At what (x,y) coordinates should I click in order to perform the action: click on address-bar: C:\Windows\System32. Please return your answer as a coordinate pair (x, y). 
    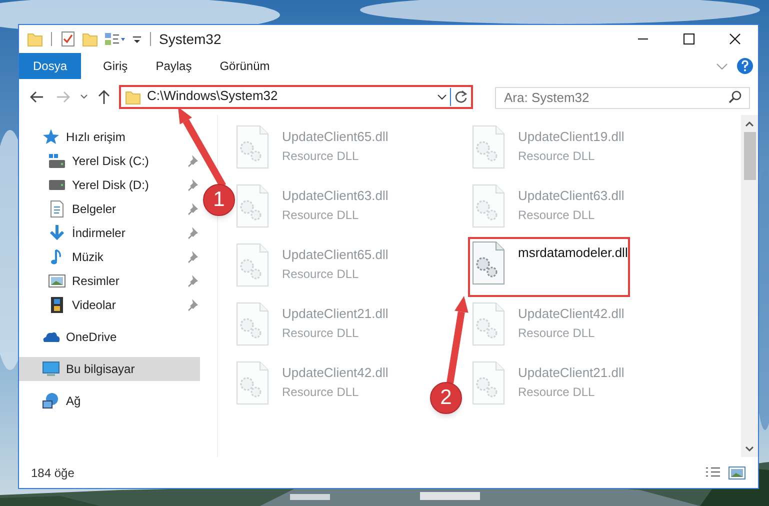
    Looking at the image, I should click on (296, 97).